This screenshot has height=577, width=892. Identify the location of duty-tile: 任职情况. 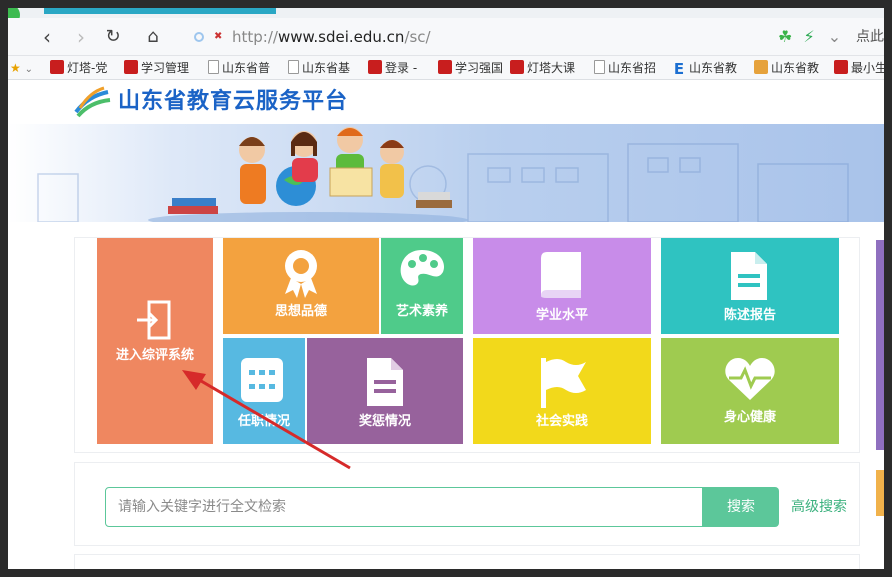
(264, 391).